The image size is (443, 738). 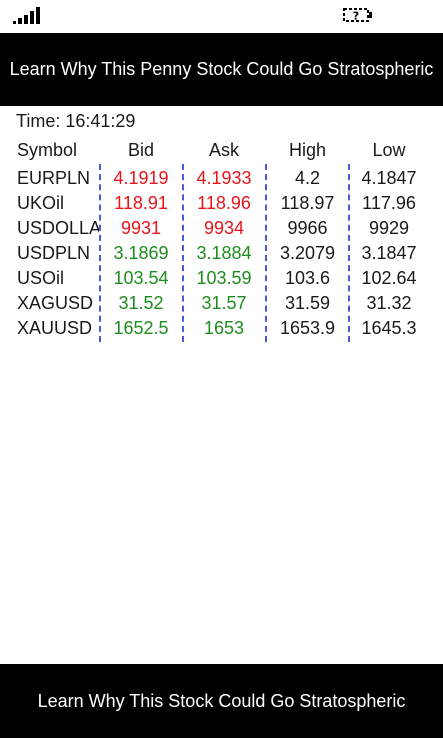 I want to click on cell-ask: 103.59, so click(x=224, y=278).